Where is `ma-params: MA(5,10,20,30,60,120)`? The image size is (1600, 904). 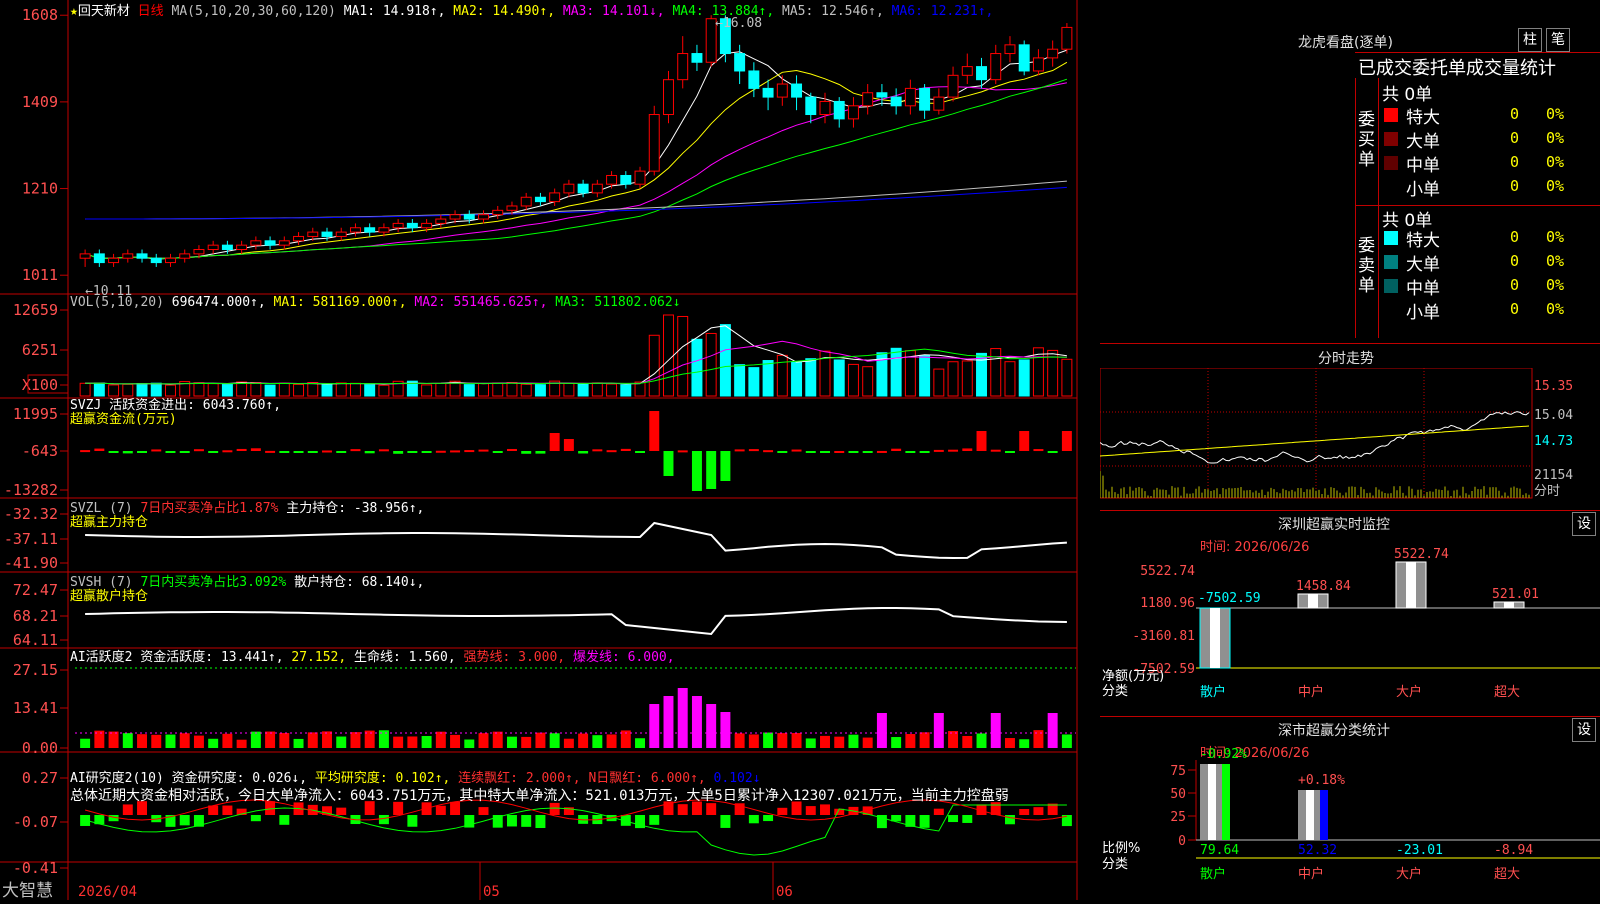
ma-params: MA(5,10,20,30,60,120) is located at coordinates (253, 11).